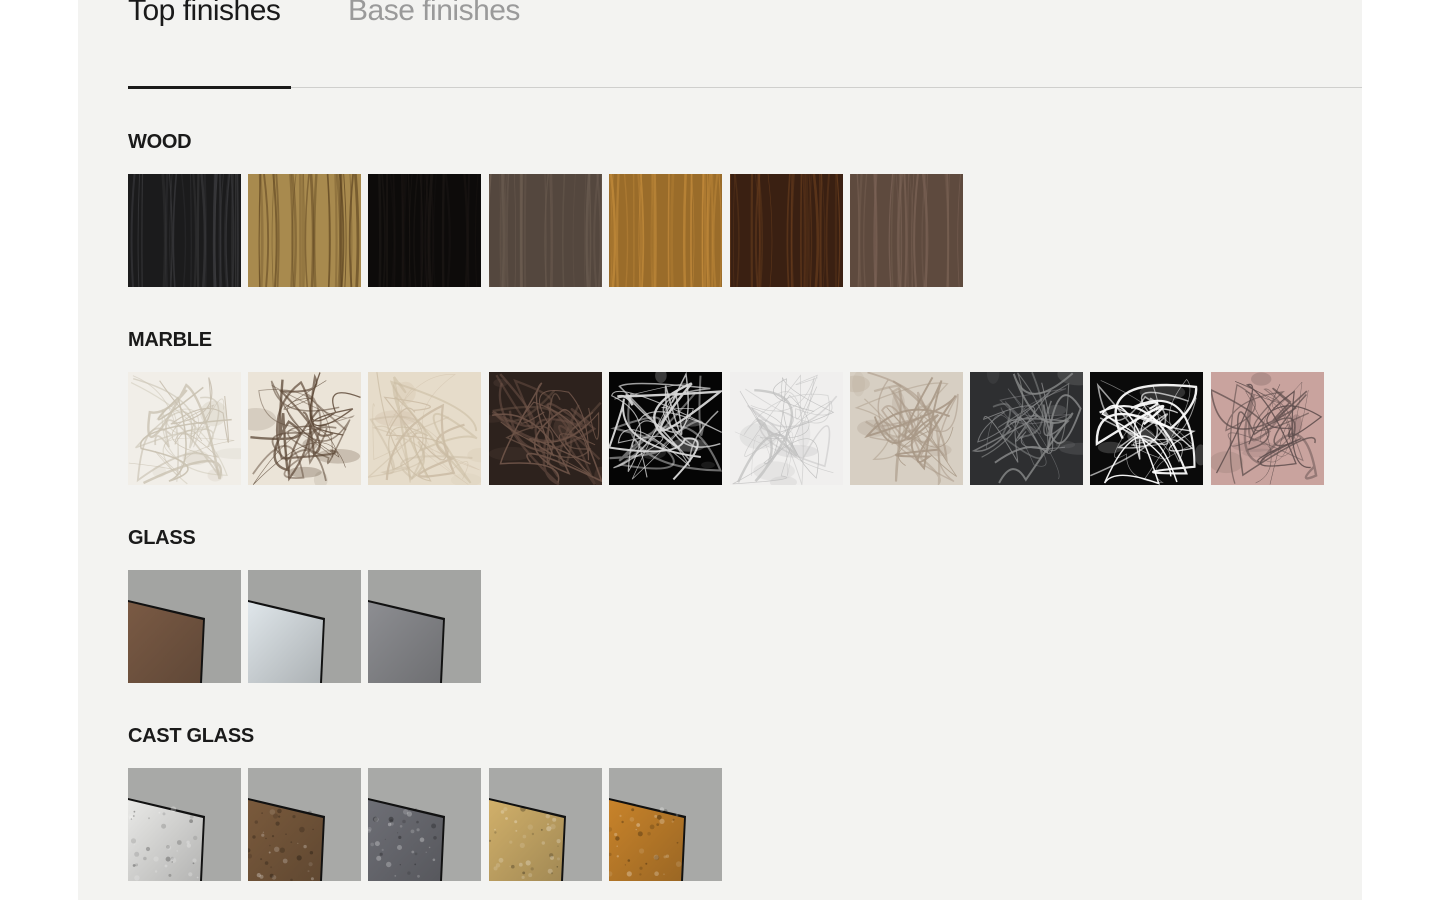  Describe the element at coordinates (726, 428) in the screenshot. I see `marble-swatches` at that location.